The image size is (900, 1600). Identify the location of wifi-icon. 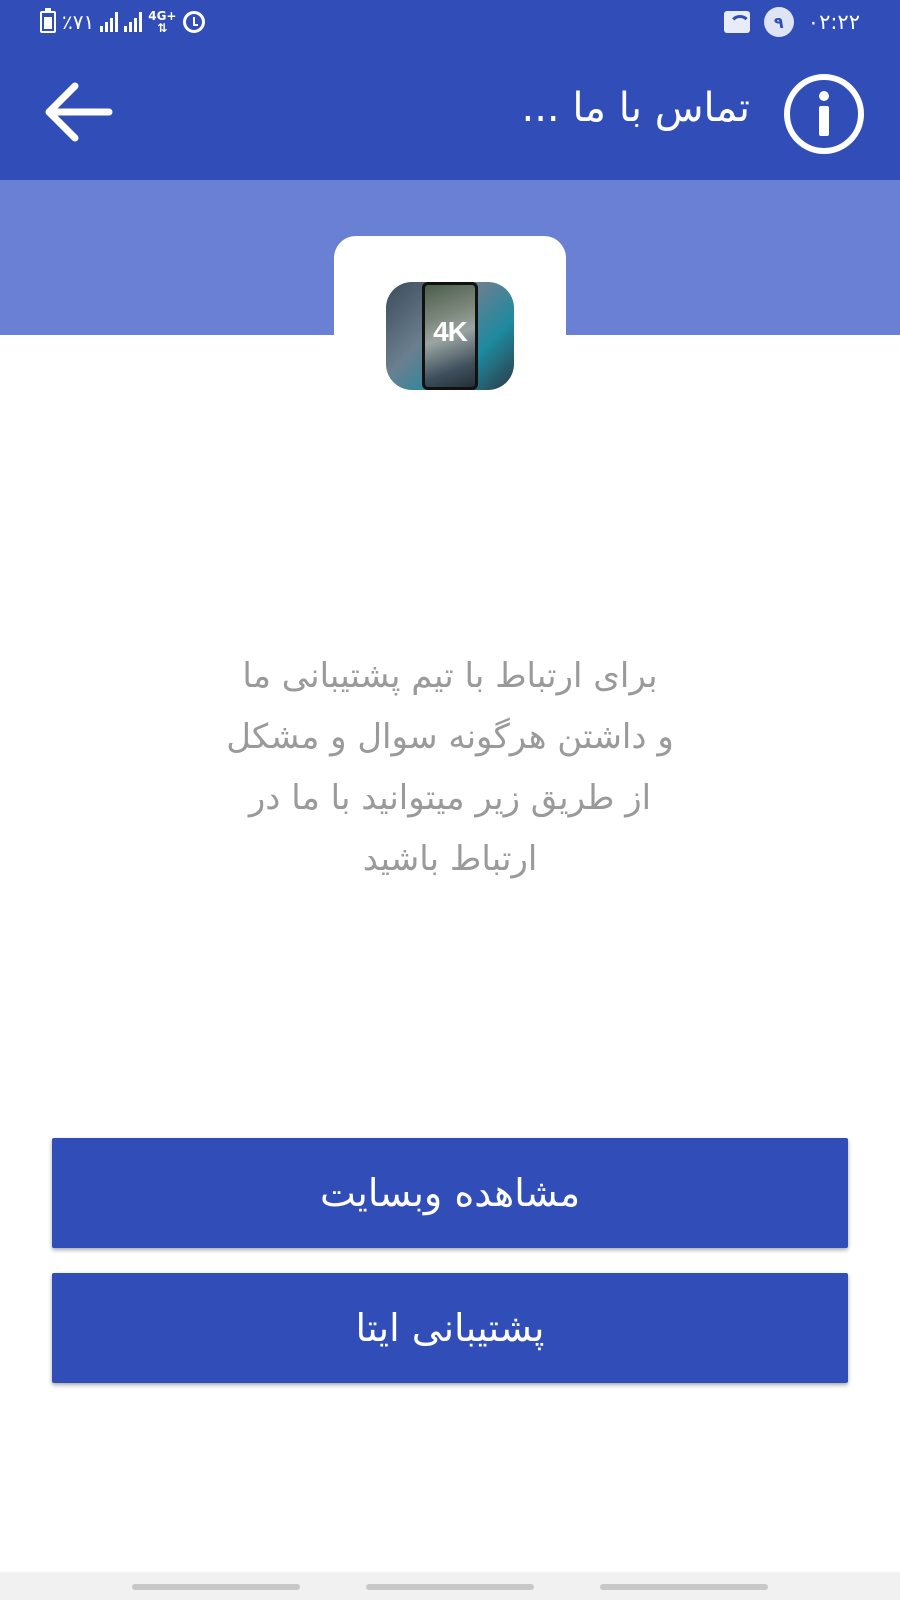
(736, 22).